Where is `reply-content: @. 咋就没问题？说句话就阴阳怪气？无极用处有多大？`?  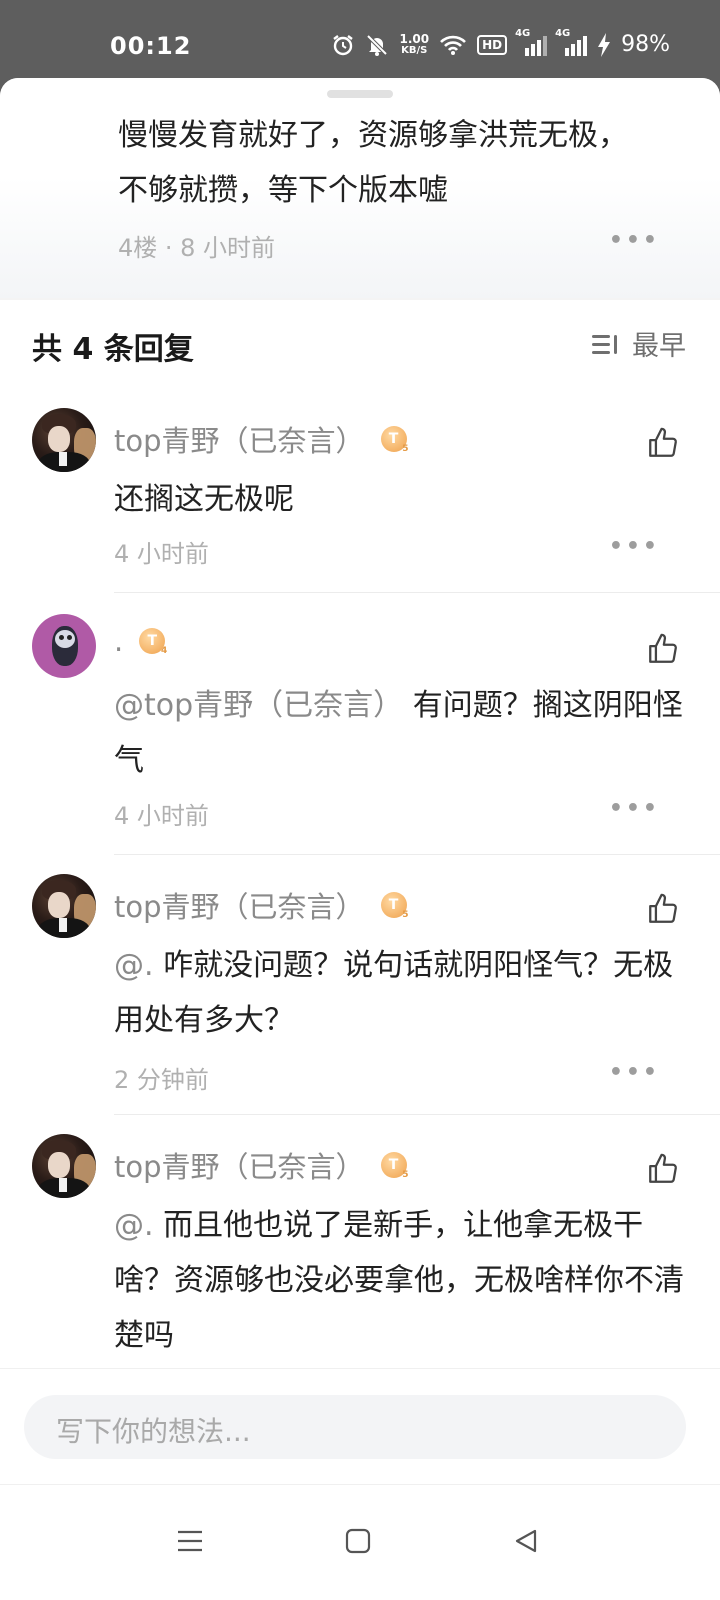 reply-content: @. 咋就没问题？说句话就阴阳怪气？无极用处有多大？ is located at coordinates (399, 993).